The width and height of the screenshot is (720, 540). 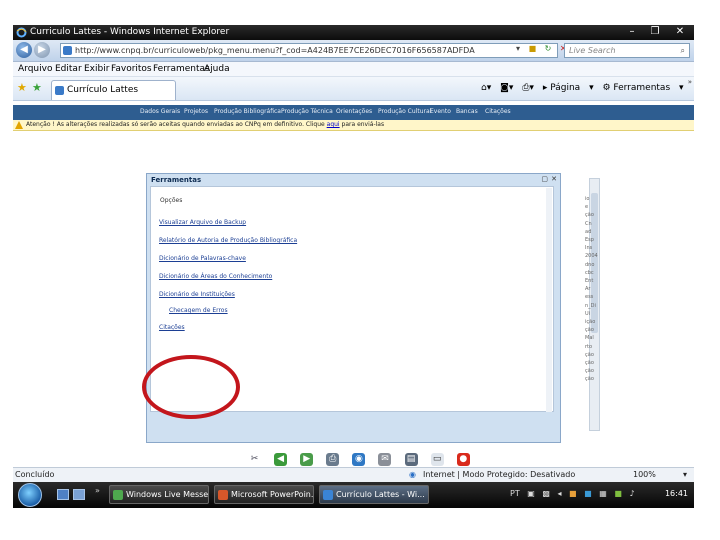 What do you see at coordinates (528, 88) in the screenshot?
I see `print-icon: ⎙▾` at bounding box center [528, 88].